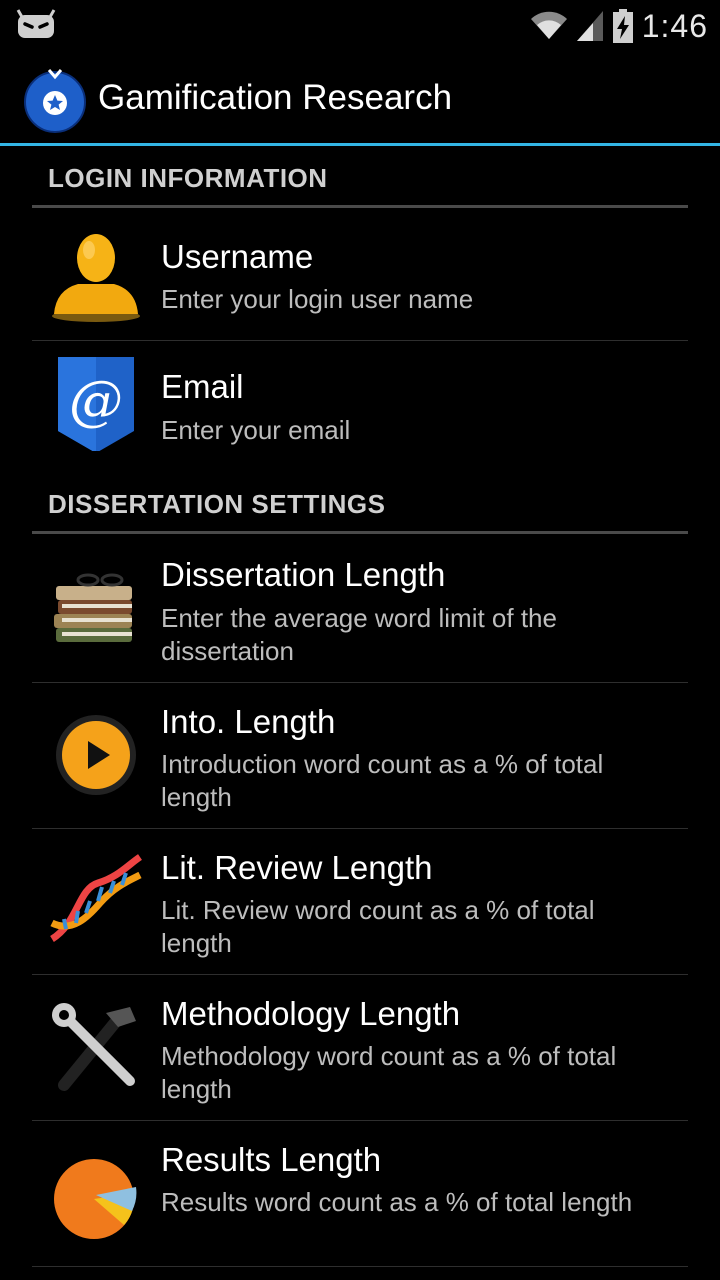 This screenshot has width=720, height=1280. What do you see at coordinates (55, 100) in the screenshot?
I see `app-star-badge-icon` at bounding box center [55, 100].